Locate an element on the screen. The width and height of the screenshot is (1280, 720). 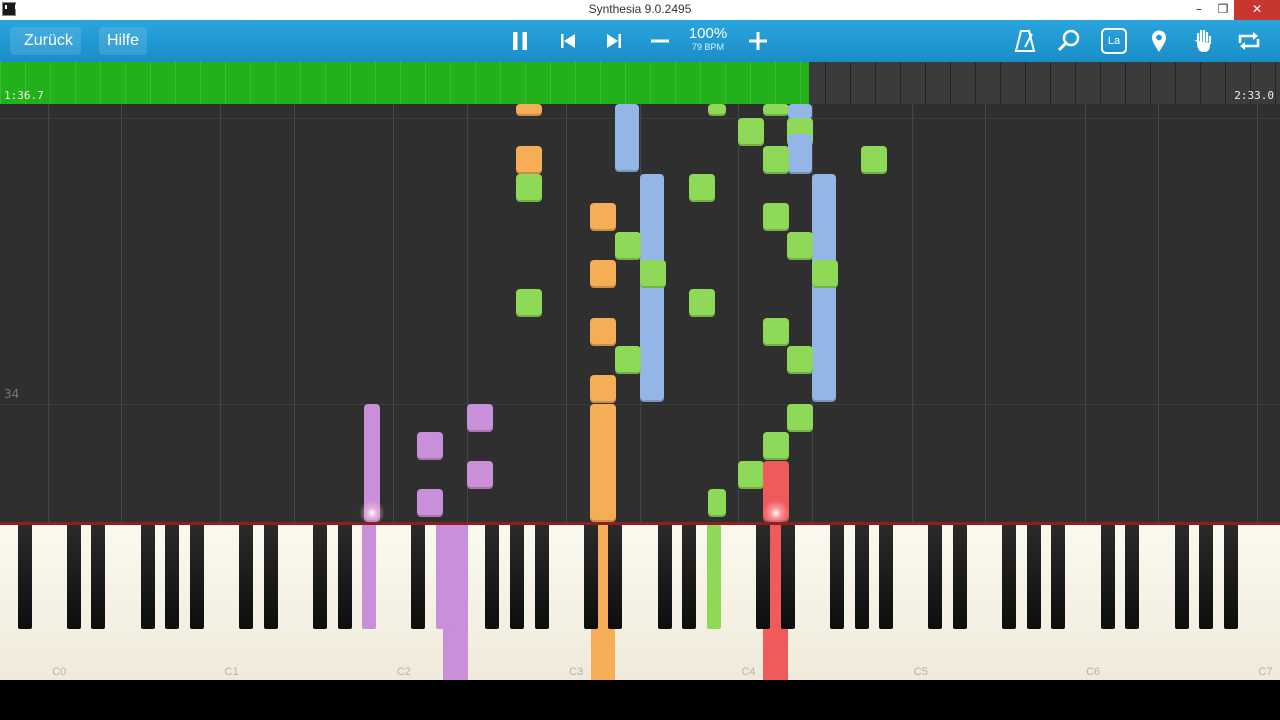
song-progress-bar: 1:36.7 2:33.0 is located at coordinates (640, 83).